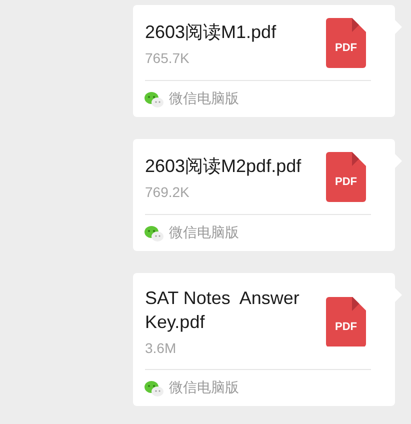 The height and width of the screenshot is (424, 411). What do you see at coordinates (167, 57) in the screenshot?
I see `file-size: 765.7K` at bounding box center [167, 57].